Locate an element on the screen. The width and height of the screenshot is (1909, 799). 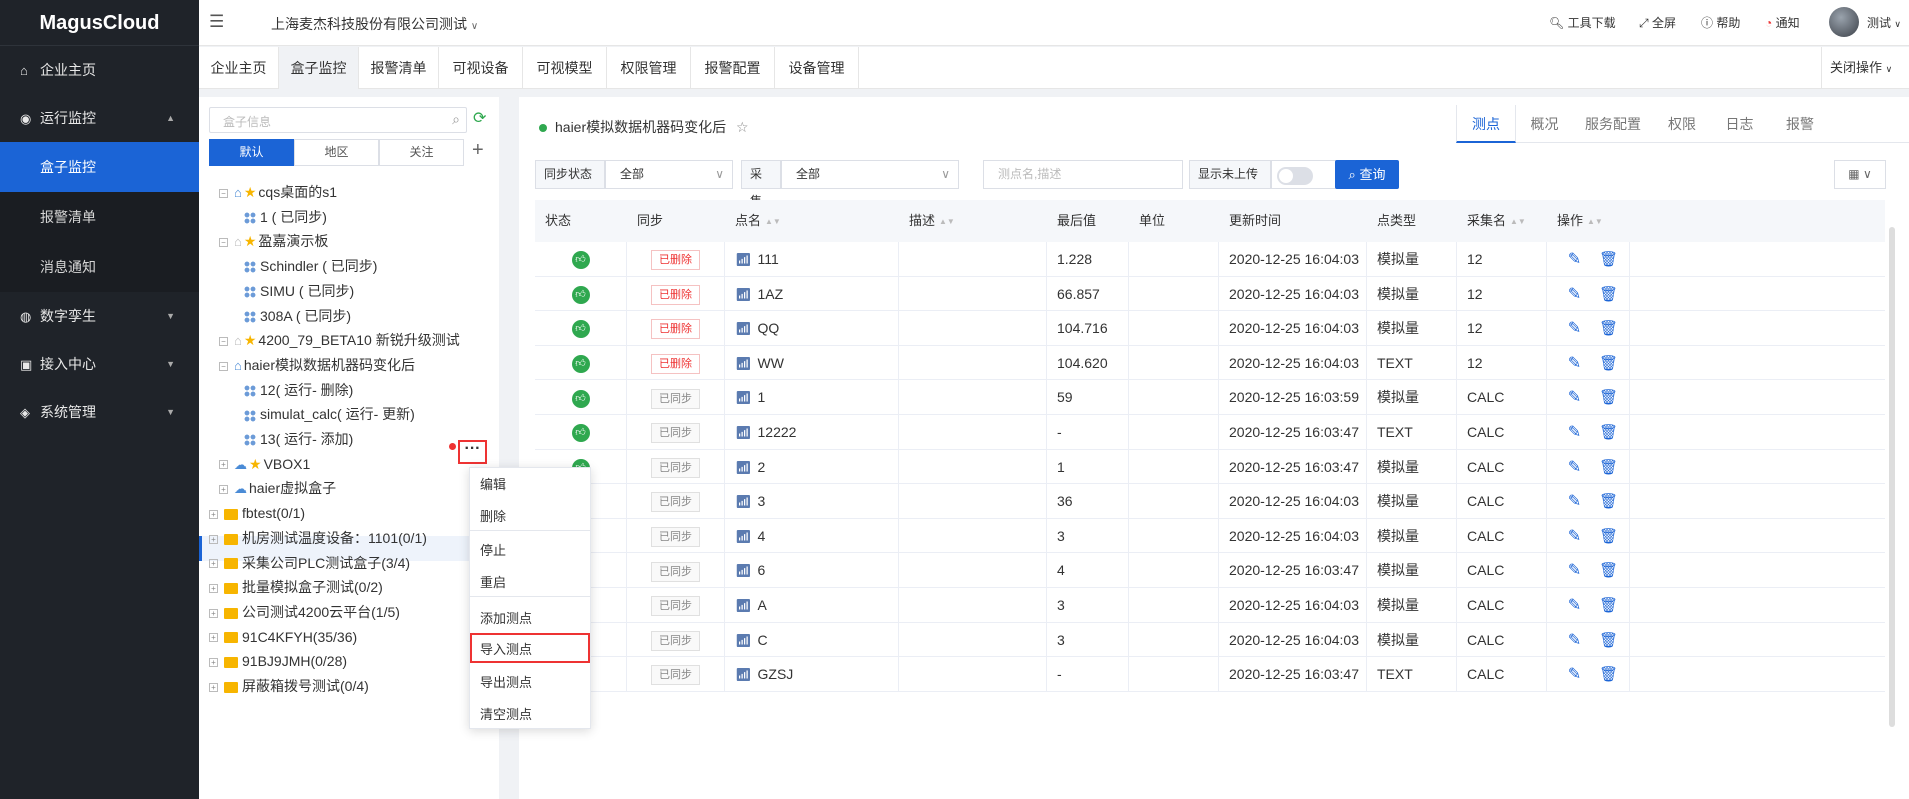
point-search-input: 测点名,描述 is located at coordinates (1083, 174).